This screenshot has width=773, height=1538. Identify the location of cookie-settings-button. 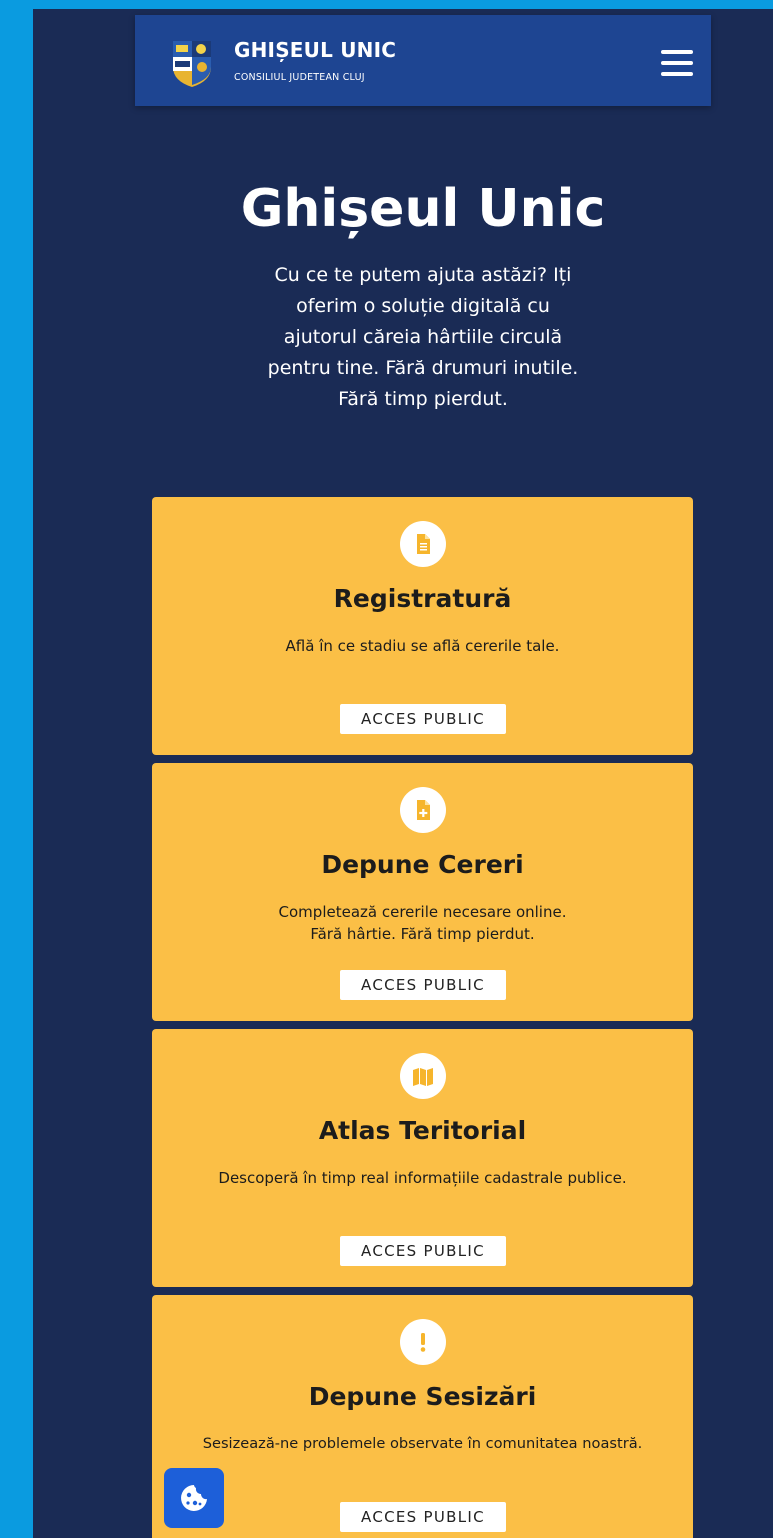
(194, 1498).